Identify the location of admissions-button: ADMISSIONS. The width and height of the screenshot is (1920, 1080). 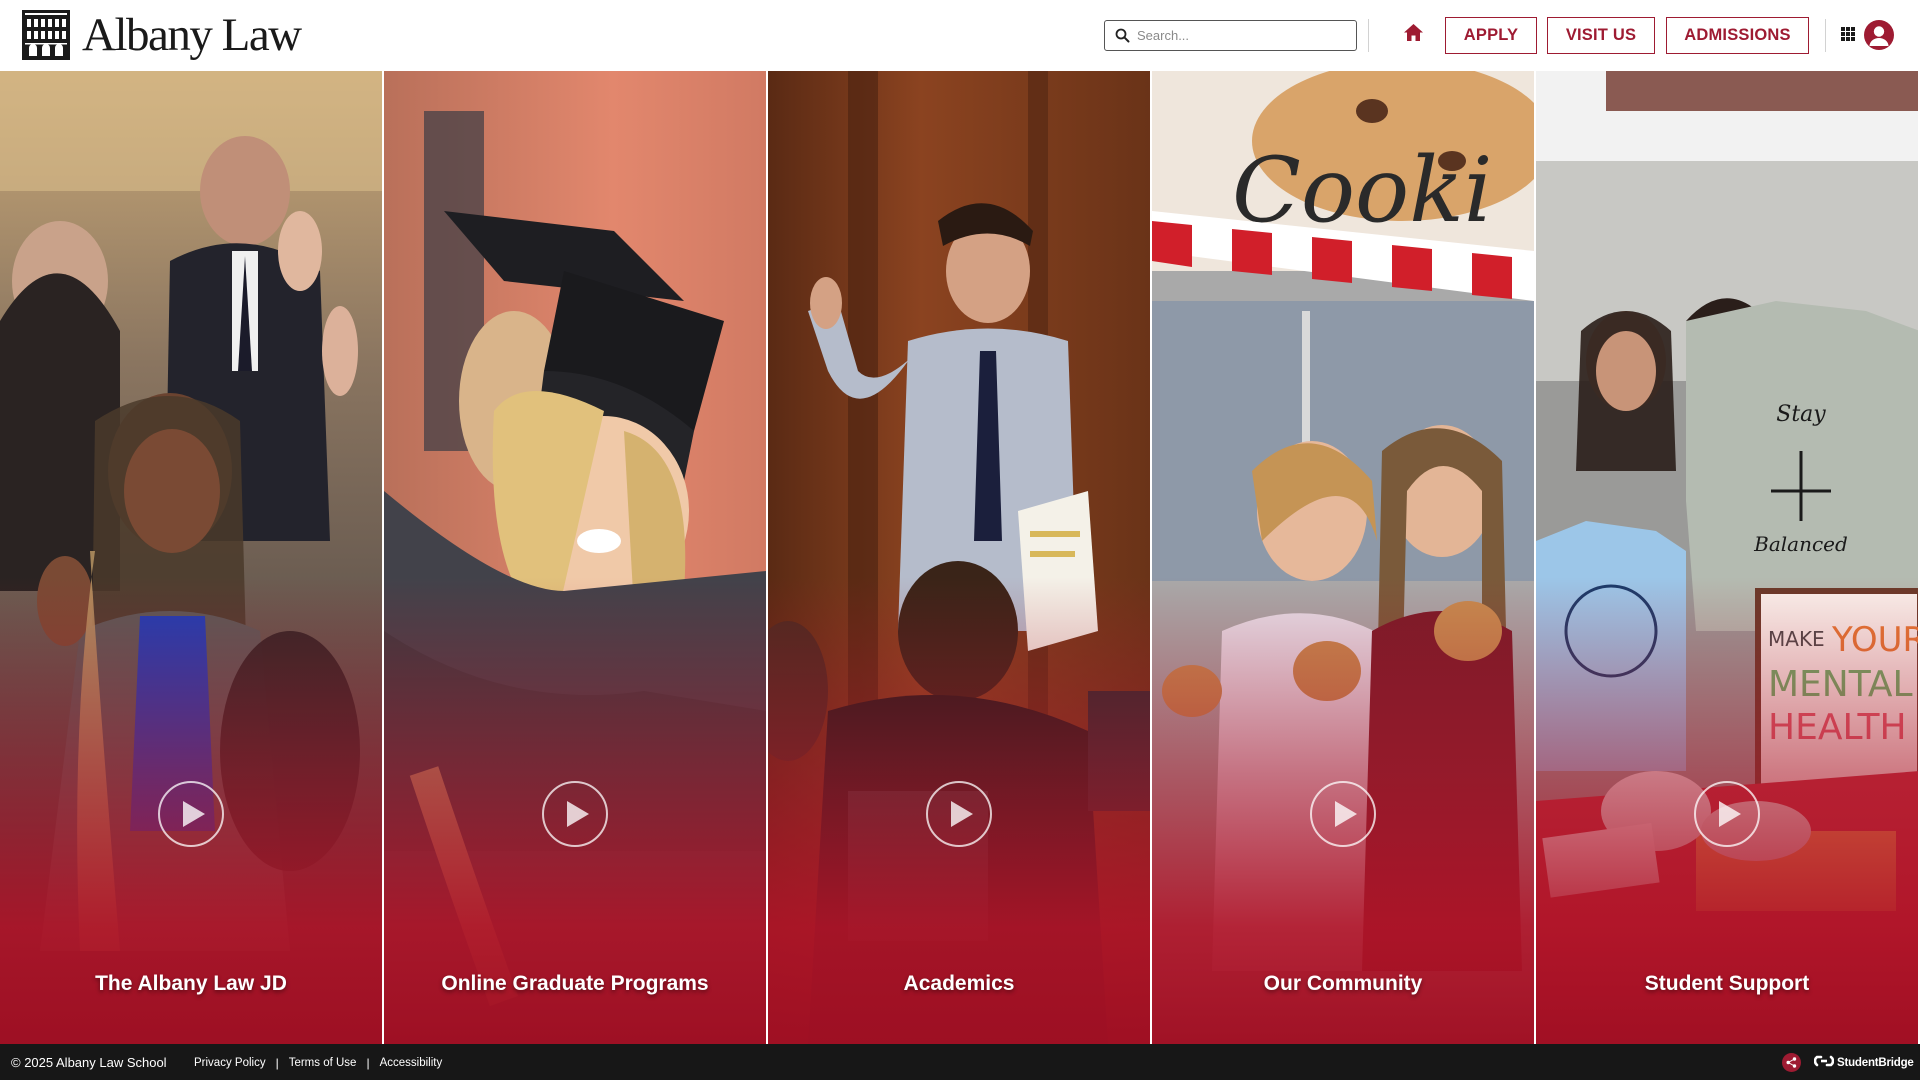
(1737, 35).